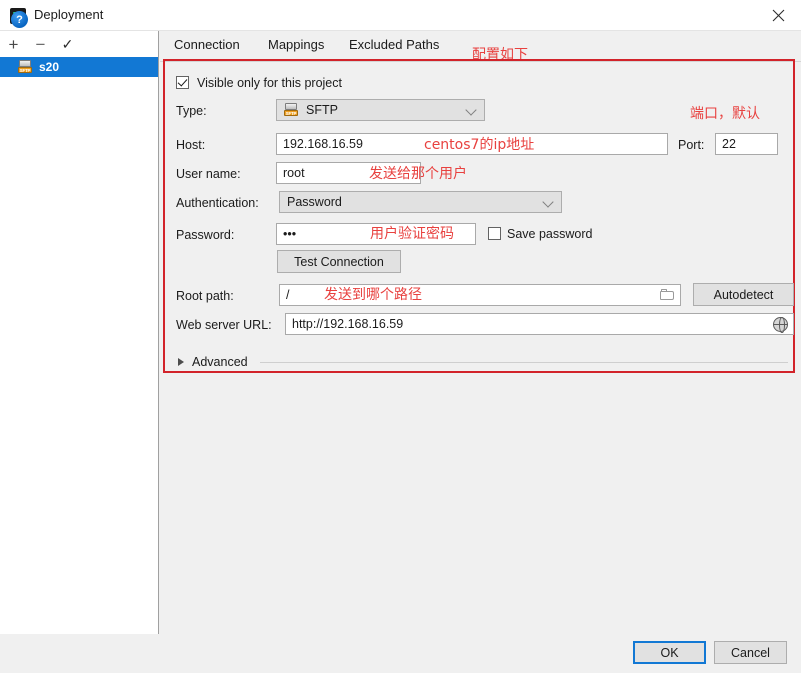 This screenshot has width=801, height=673. What do you see at coordinates (67, 44) in the screenshot?
I see `use-as-default-button: ✓` at bounding box center [67, 44].